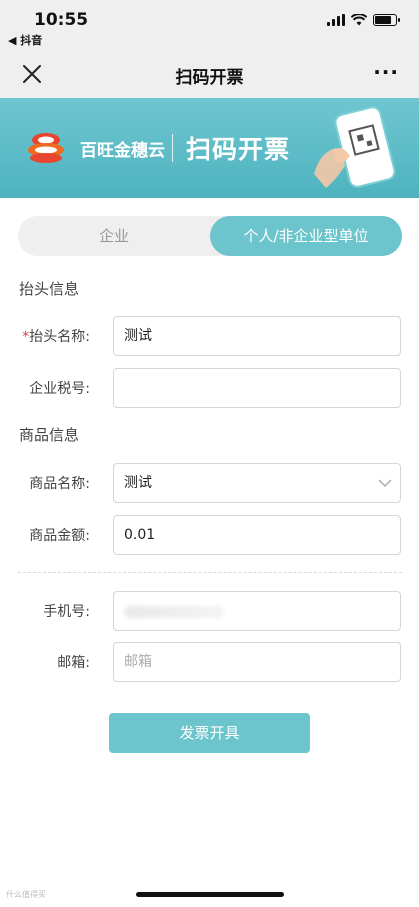 This screenshot has height=907, width=419. I want to click on status-bar: 10:55 ◀ 抖音, so click(209, 25).